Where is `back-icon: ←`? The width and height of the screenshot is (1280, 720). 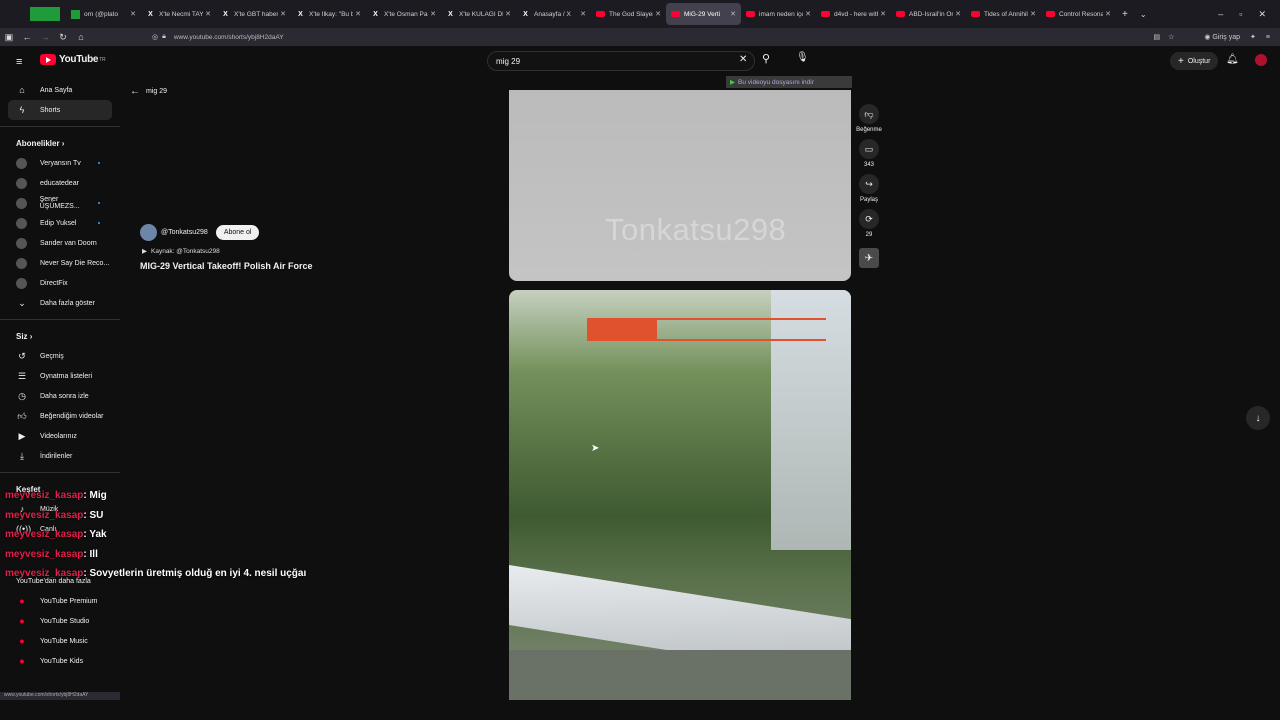
back-icon: ← is located at coordinates (27, 37).